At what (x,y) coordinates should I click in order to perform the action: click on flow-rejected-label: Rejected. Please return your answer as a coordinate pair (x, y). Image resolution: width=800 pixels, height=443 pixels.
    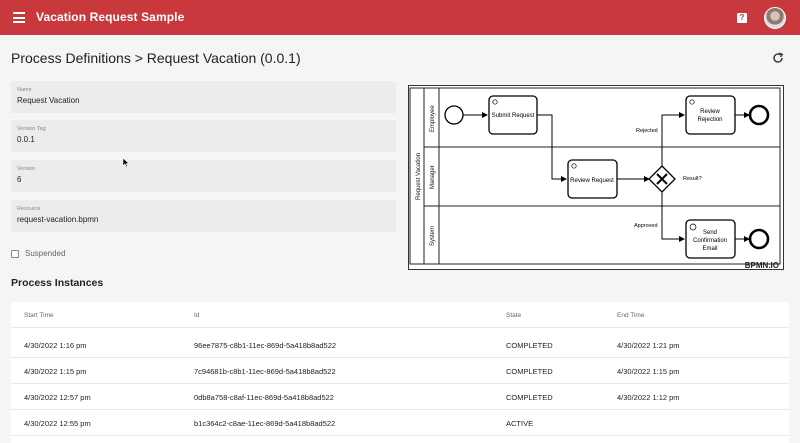
    Looking at the image, I should click on (647, 131).